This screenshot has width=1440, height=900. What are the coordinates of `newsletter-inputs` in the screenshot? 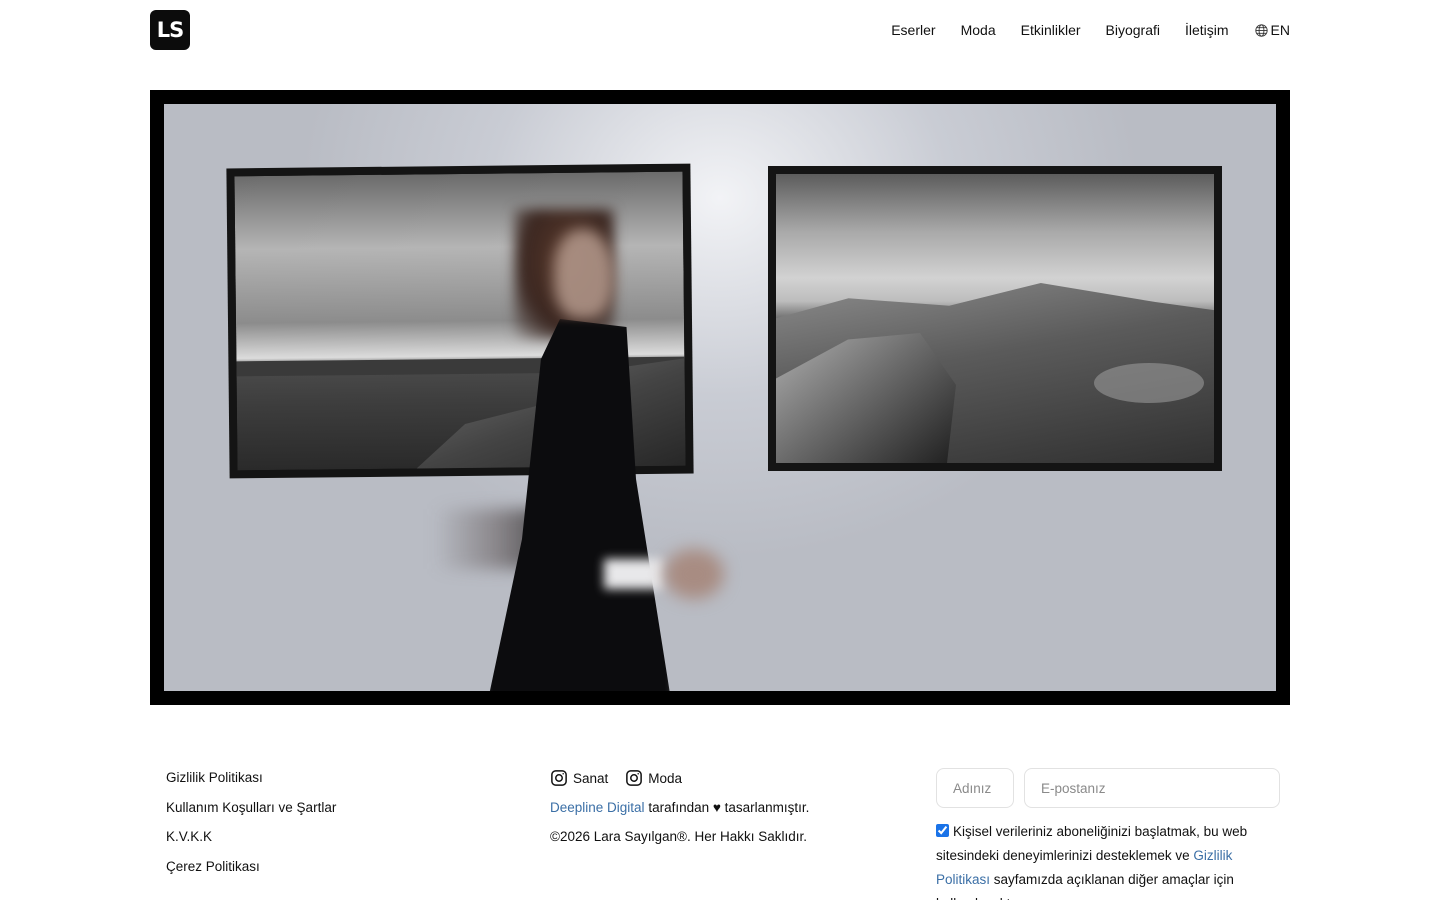 It's located at (1108, 788).